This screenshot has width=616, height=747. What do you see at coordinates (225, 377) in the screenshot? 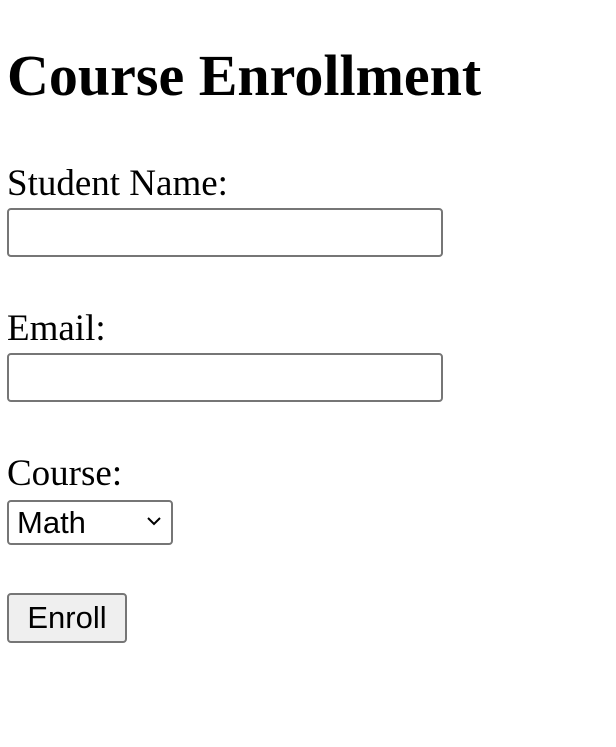
I see `email-input` at bounding box center [225, 377].